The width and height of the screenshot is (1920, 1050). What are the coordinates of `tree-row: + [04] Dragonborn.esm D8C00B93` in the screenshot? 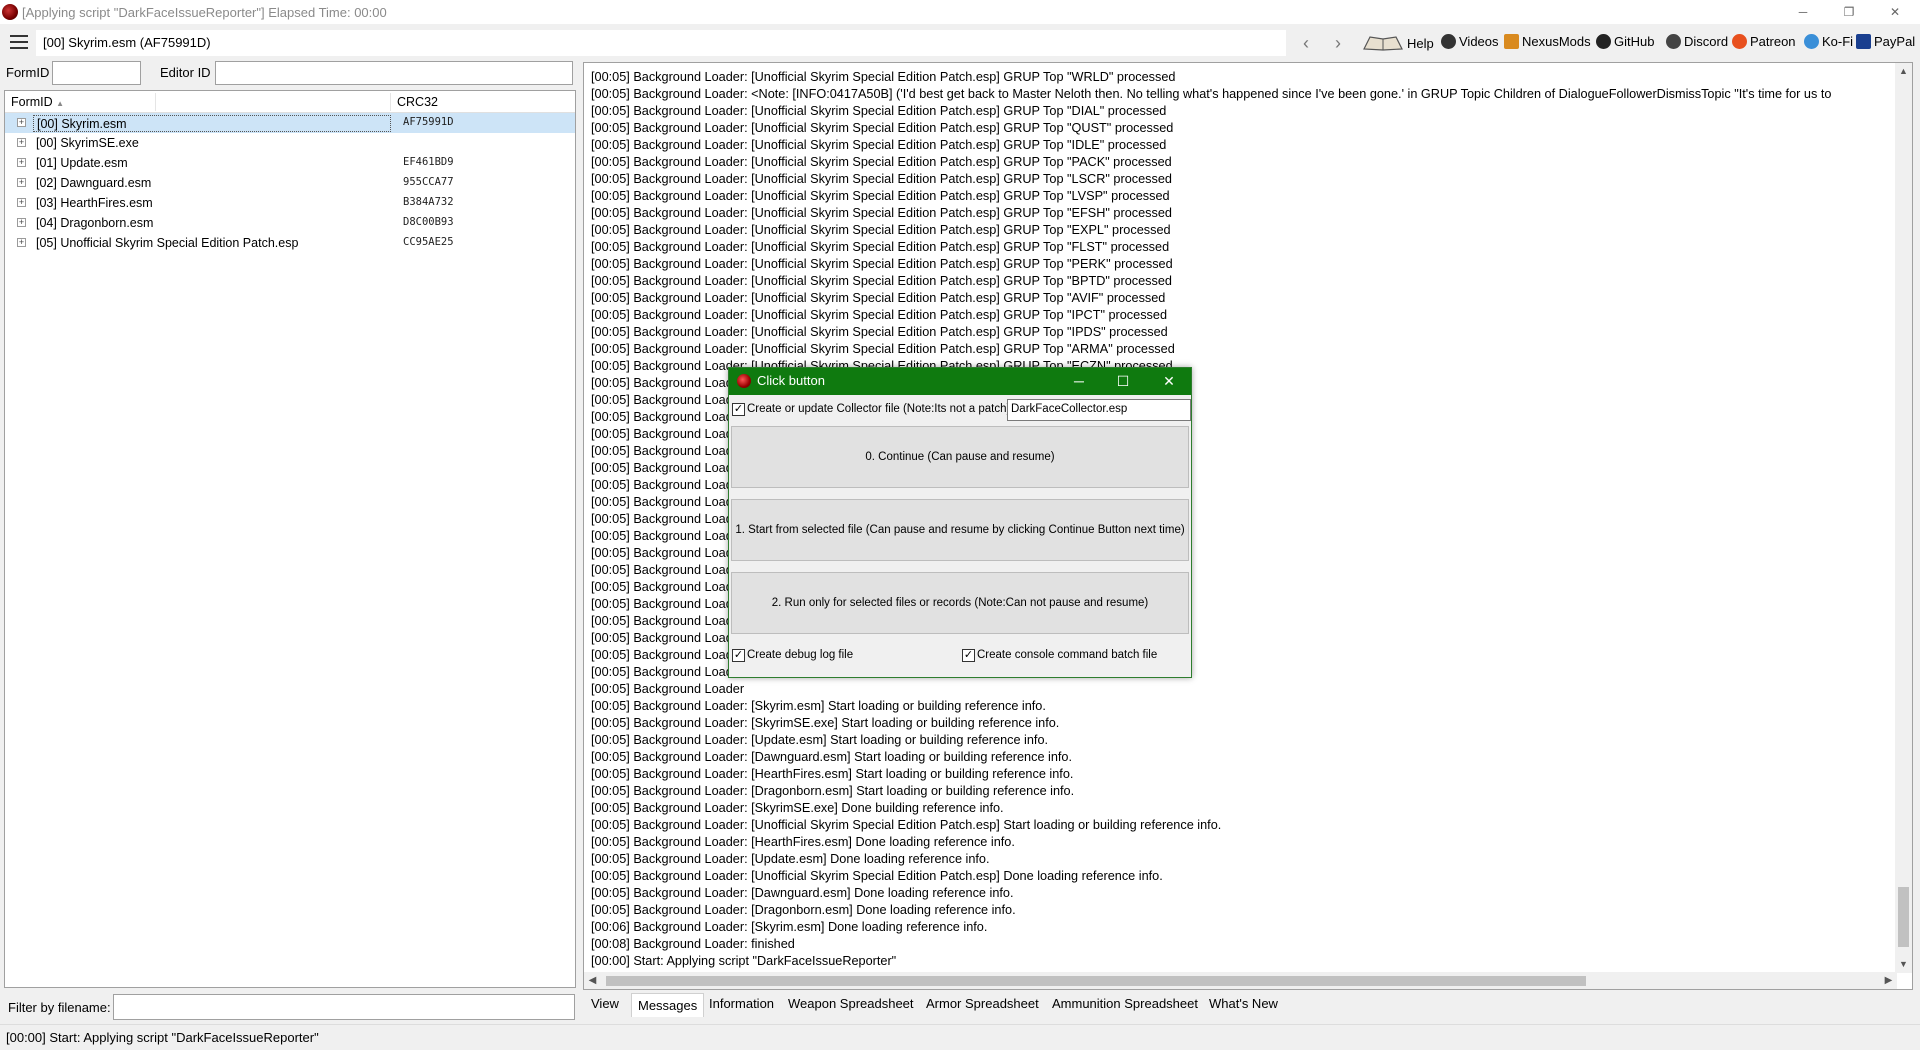 It's located at (290, 223).